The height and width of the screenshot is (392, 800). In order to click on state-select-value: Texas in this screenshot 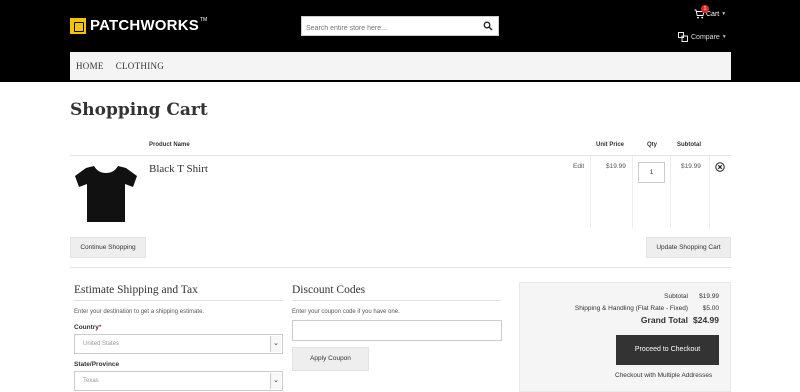, I will do `click(91, 381)`.